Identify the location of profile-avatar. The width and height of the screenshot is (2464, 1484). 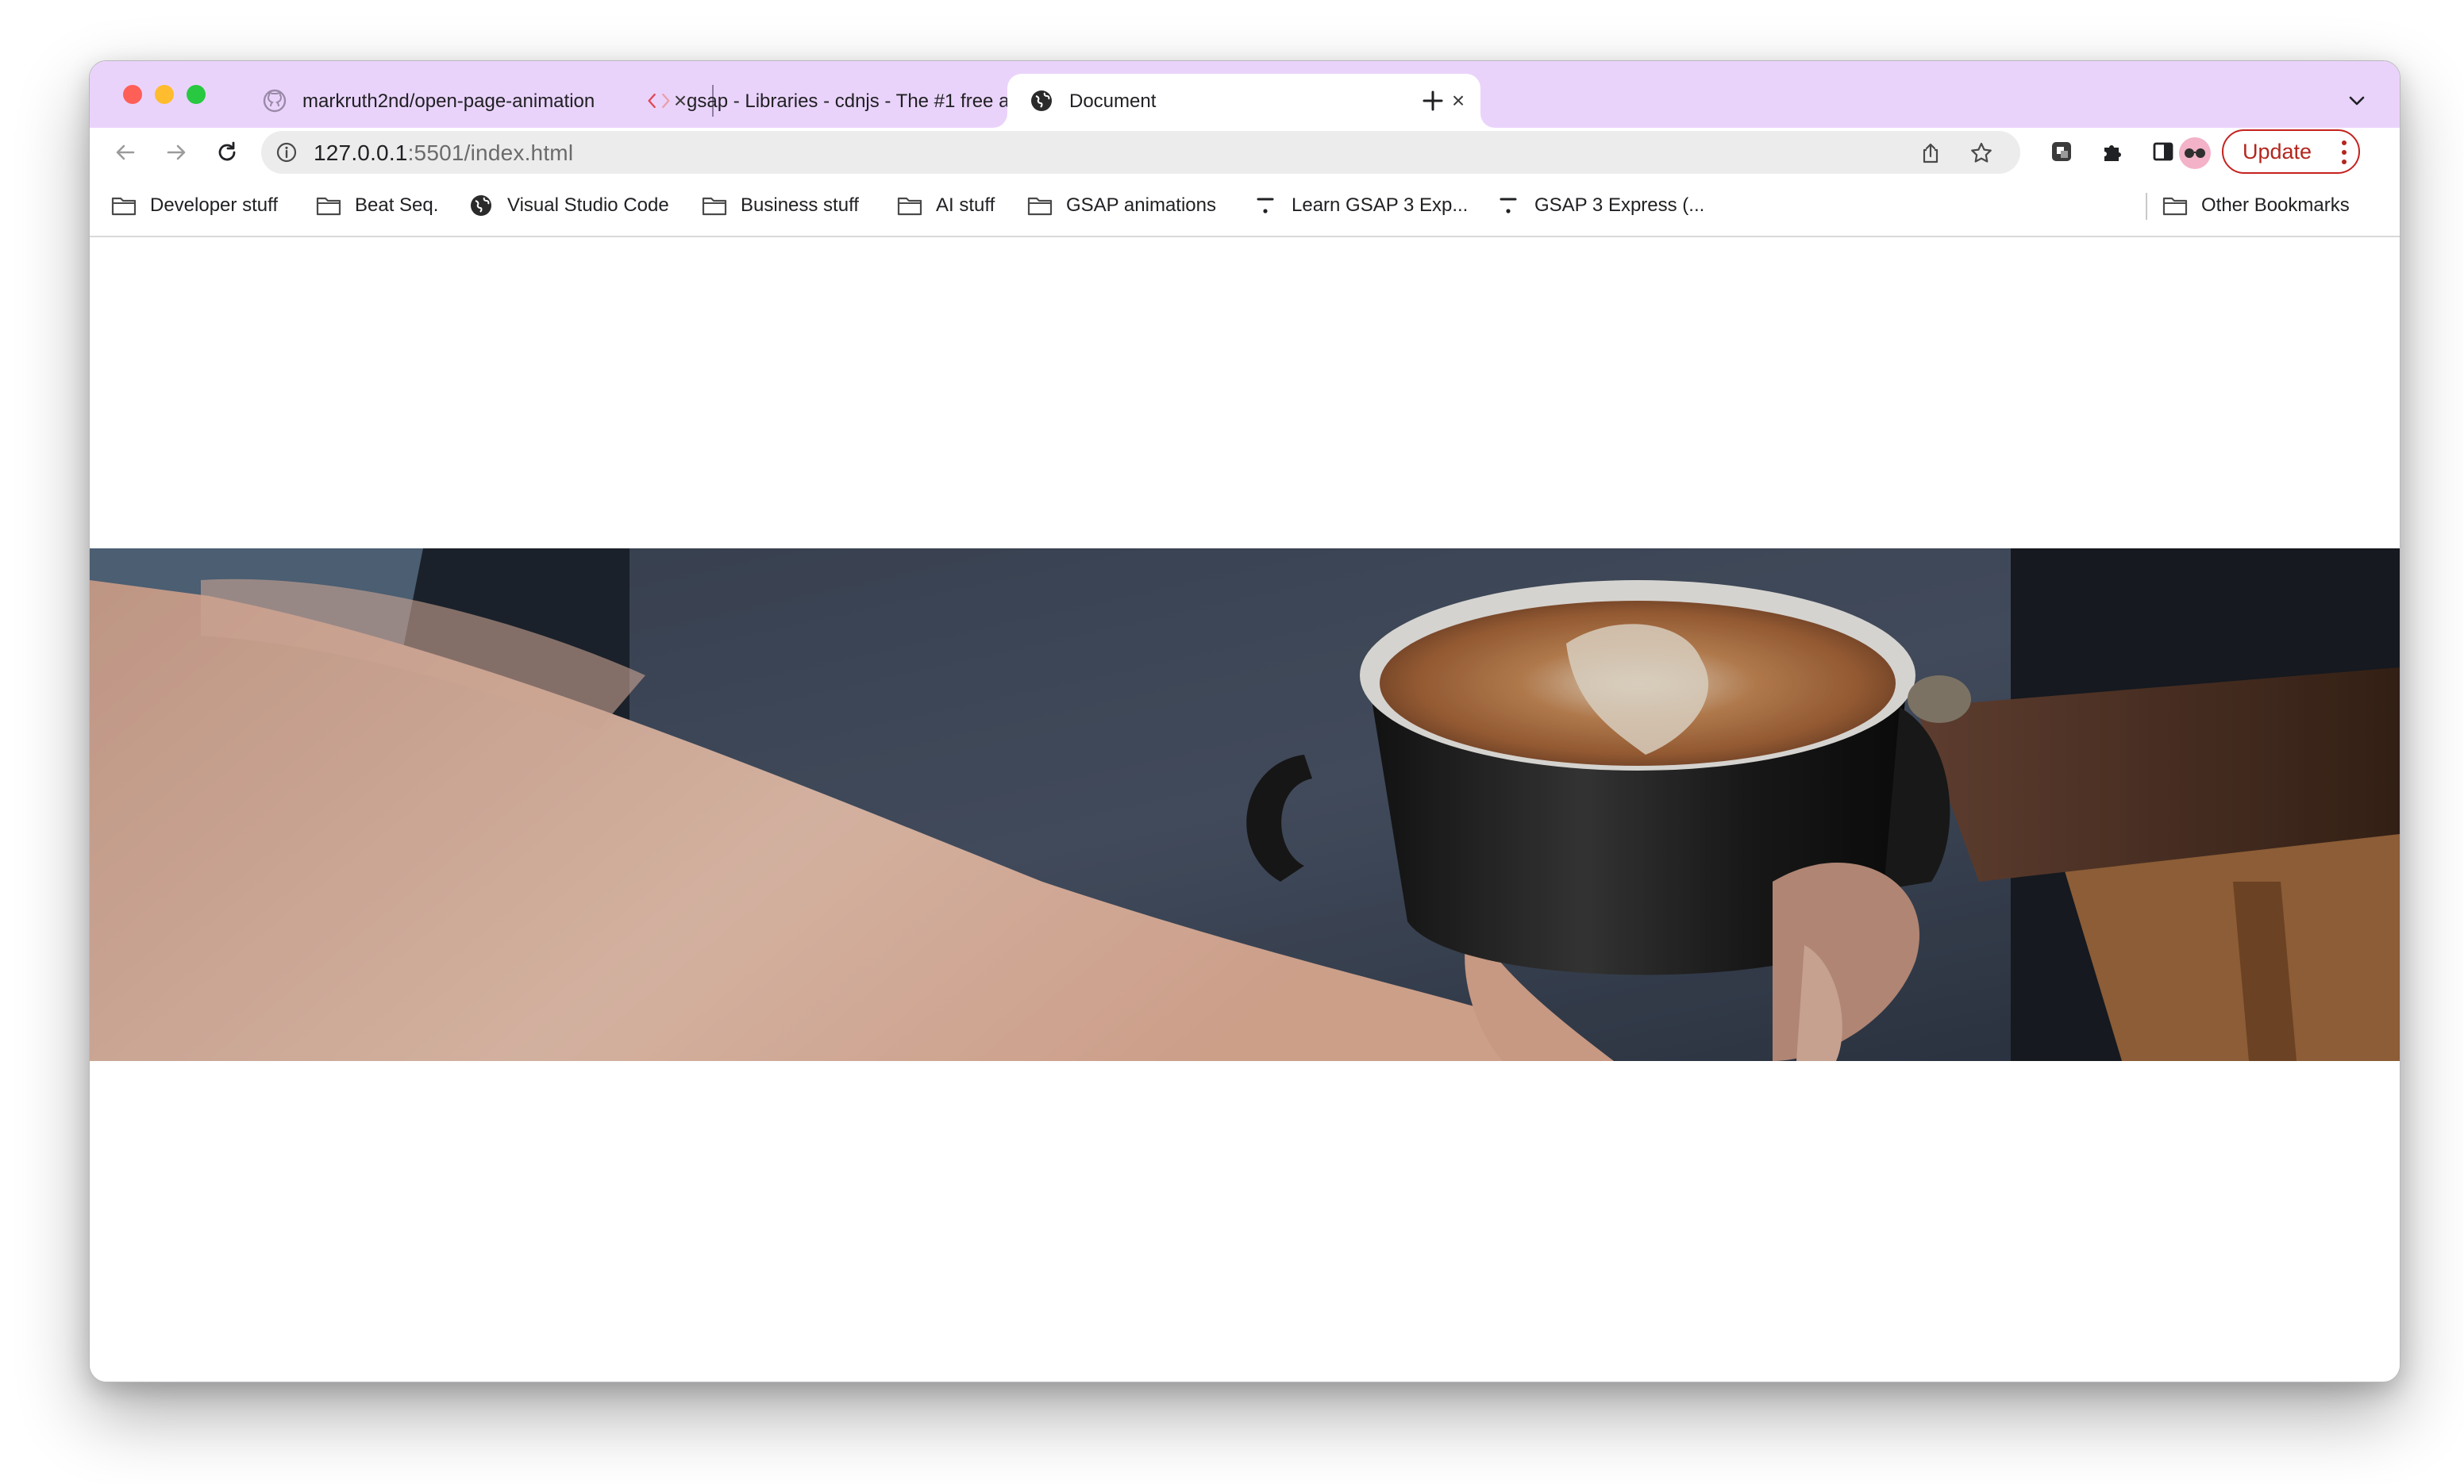
(2195, 153).